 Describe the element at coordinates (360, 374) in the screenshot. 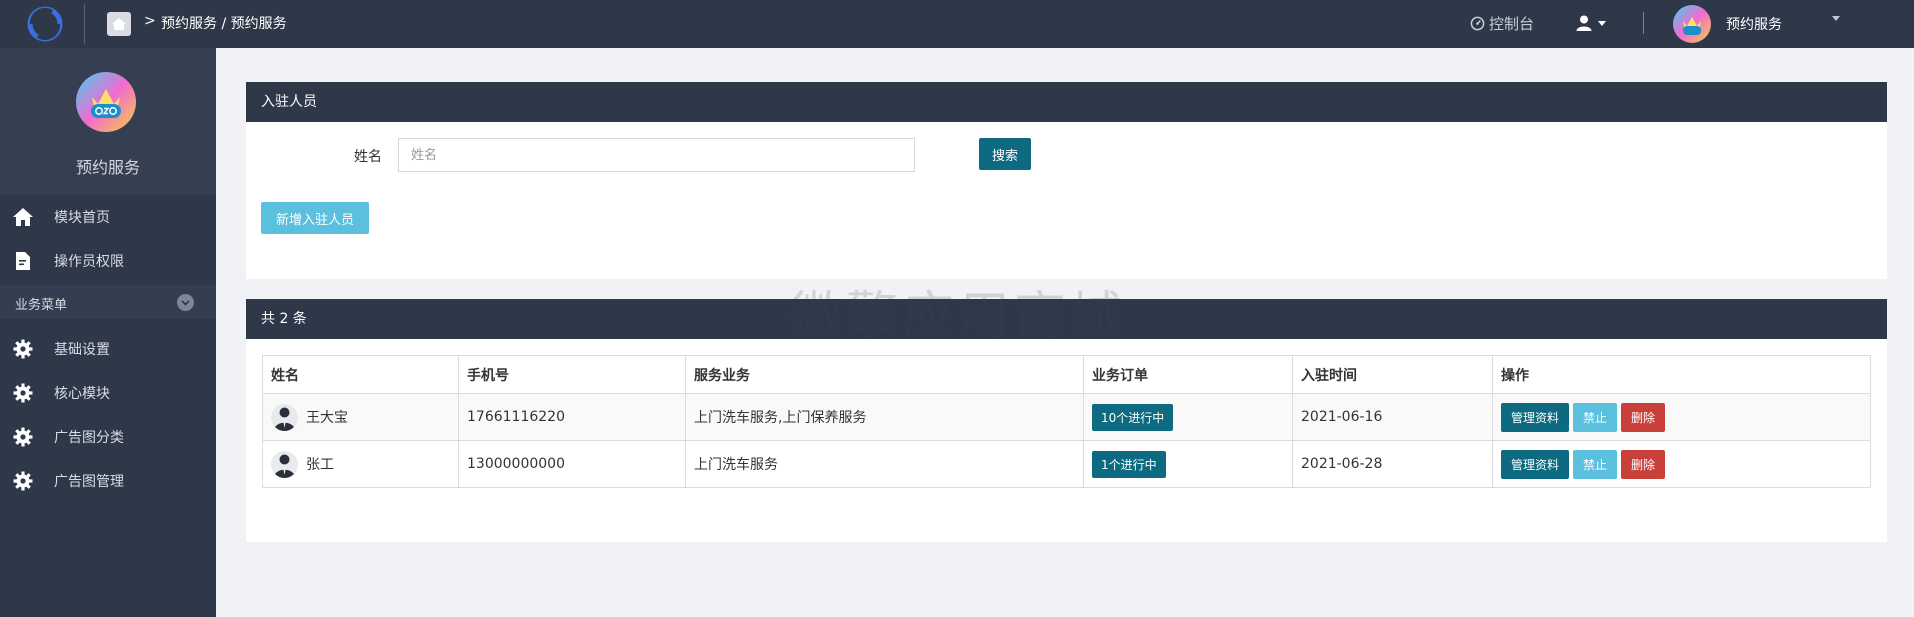

I see `column-header-name: 姓名` at that location.